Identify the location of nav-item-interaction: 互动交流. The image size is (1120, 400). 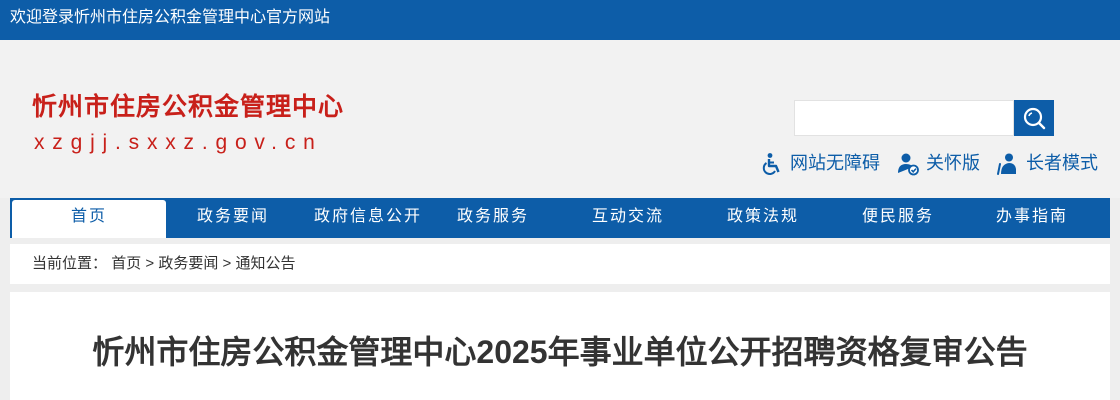
(628, 218).